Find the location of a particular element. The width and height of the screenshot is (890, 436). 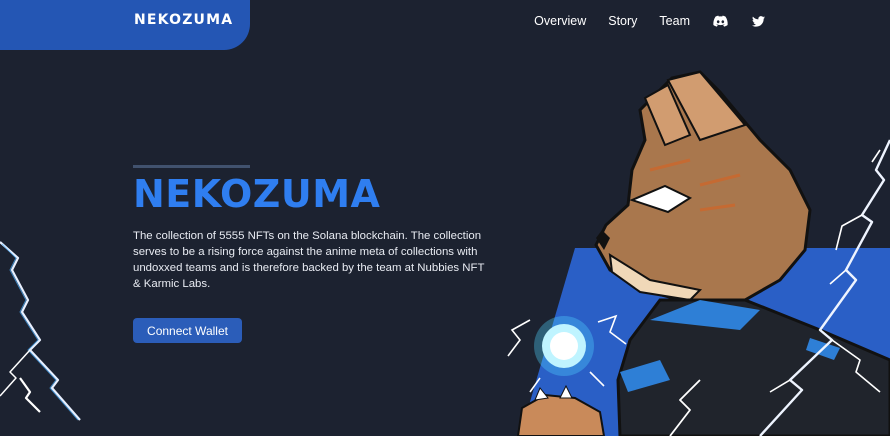

nav-story: Story is located at coordinates (622, 21).